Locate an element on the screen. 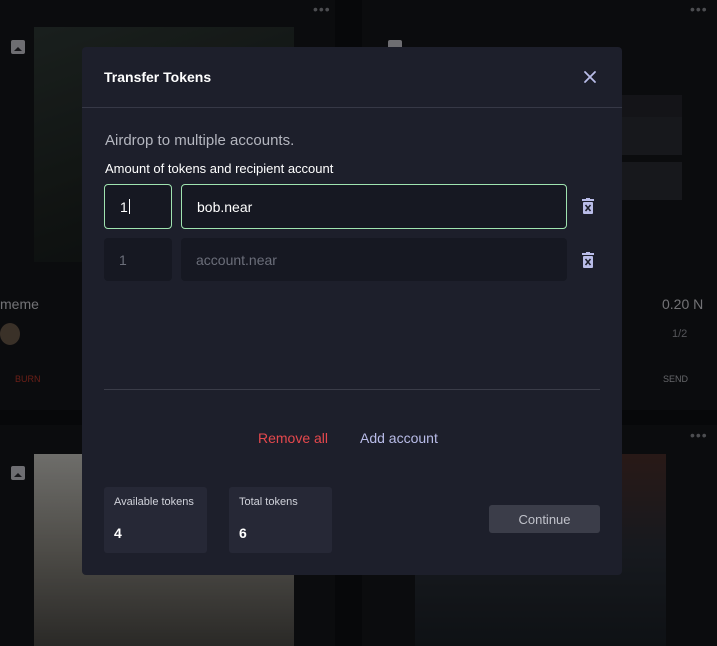  account-input: account.near is located at coordinates (374, 259).